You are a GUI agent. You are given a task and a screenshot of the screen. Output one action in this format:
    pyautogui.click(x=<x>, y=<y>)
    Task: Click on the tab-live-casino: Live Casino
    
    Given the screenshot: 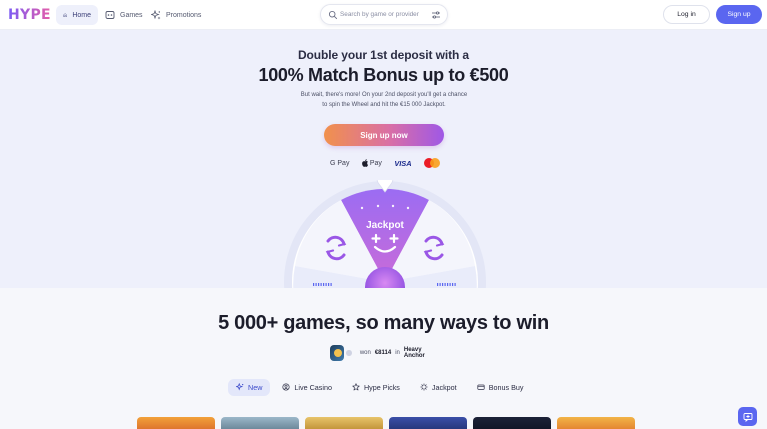 What is the action you would take?
    pyautogui.click(x=307, y=387)
    